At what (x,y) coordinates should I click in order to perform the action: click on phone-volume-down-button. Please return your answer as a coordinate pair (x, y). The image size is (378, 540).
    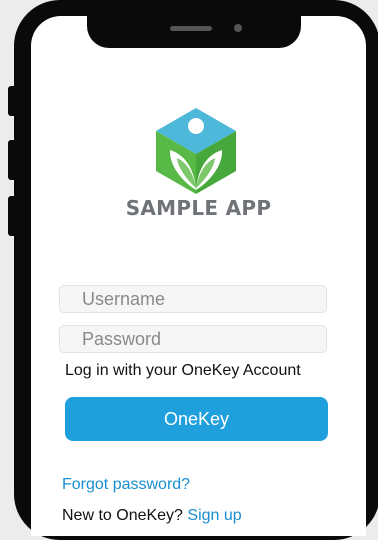
    Looking at the image, I should click on (11, 216).